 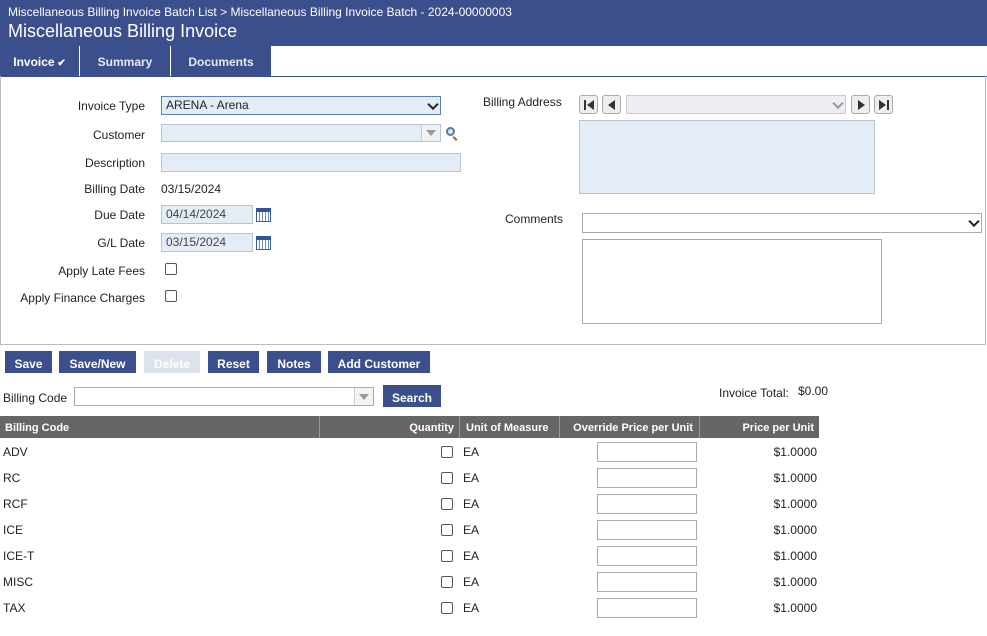 I want to click on billing-code-cell: ADV, so click(x=15, y=452).